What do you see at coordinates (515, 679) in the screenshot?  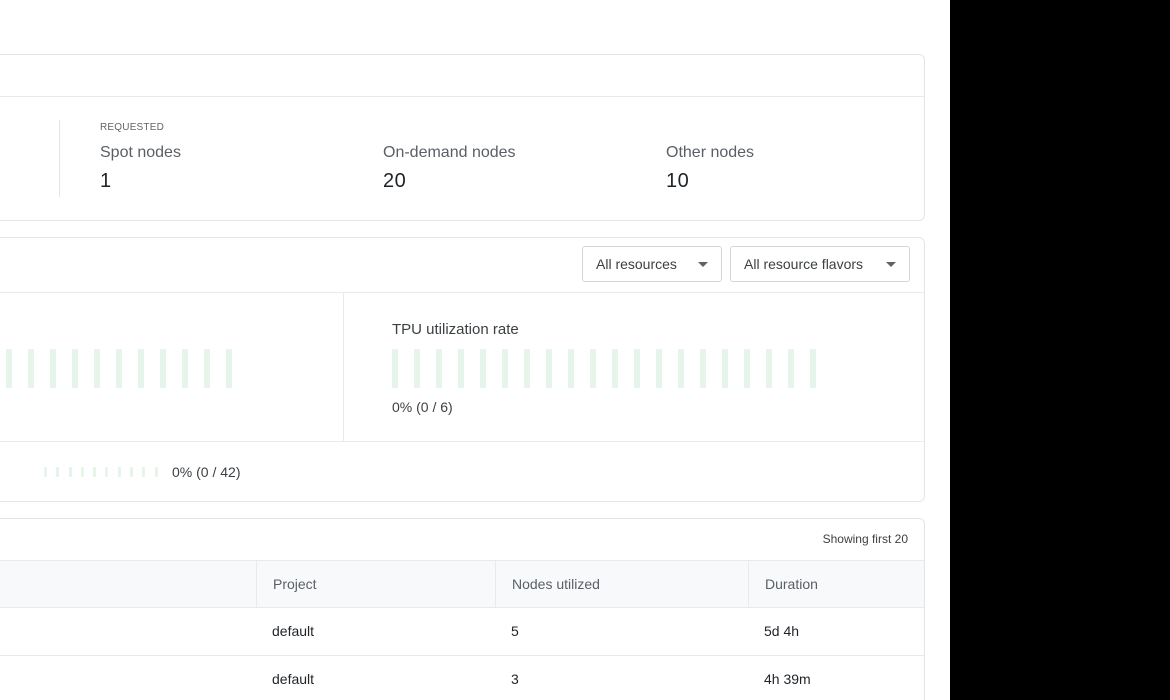 I see `cell-nodes-utilized: 3` at bounding box center [515, 679].